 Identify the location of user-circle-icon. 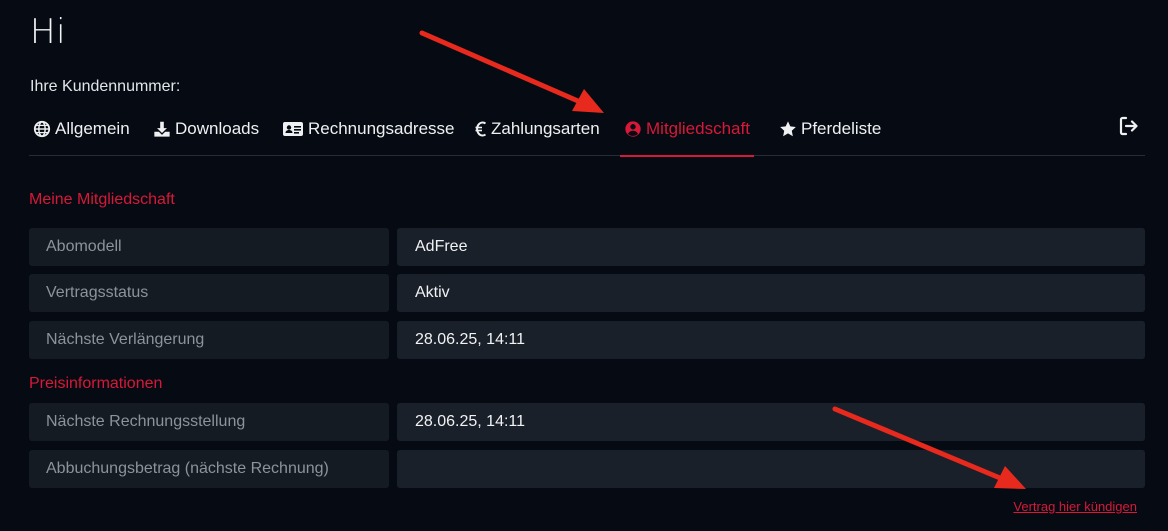
(633, 129).